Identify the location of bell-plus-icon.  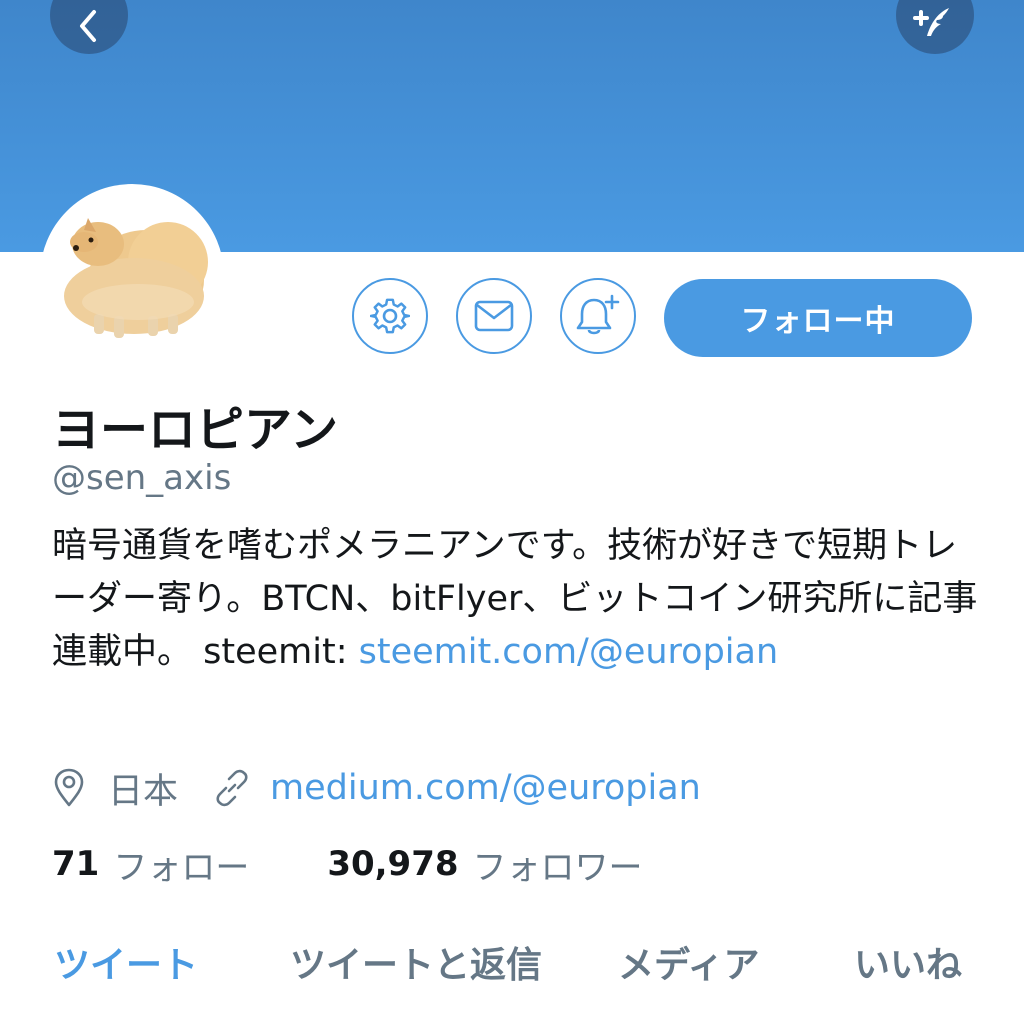
(598, 314).